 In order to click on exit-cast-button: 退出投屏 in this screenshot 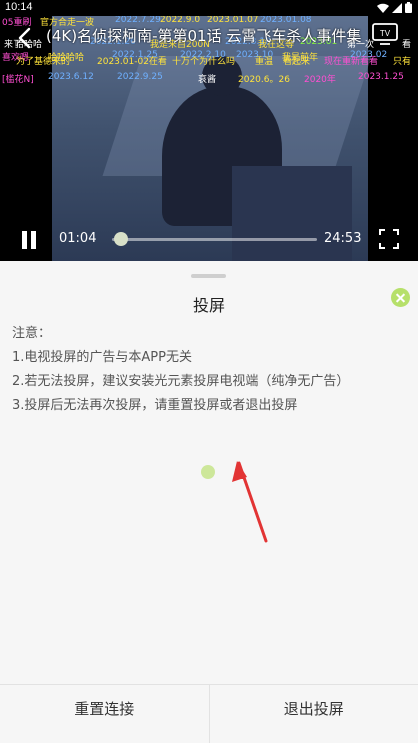, I will do `click(314, 714)`.